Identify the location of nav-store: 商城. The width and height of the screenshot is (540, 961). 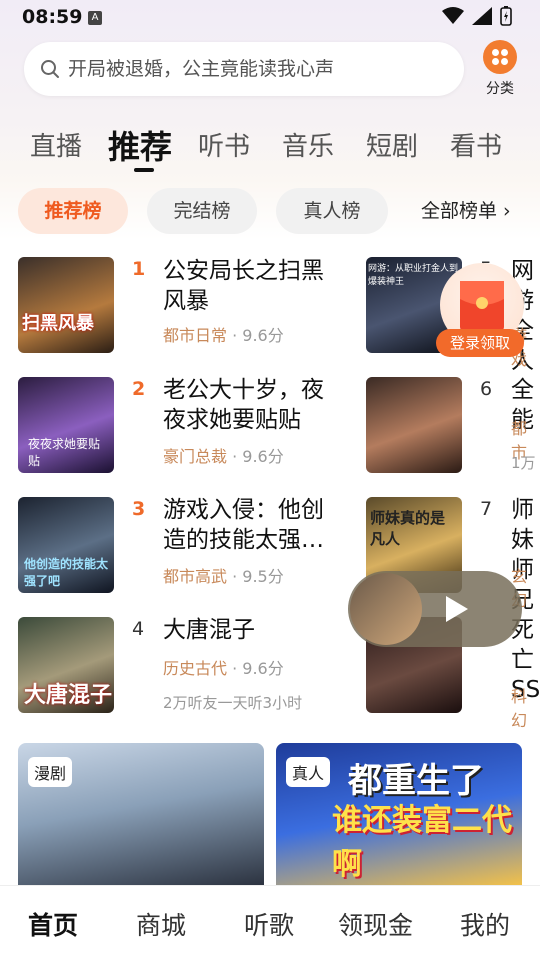
(161, 924).